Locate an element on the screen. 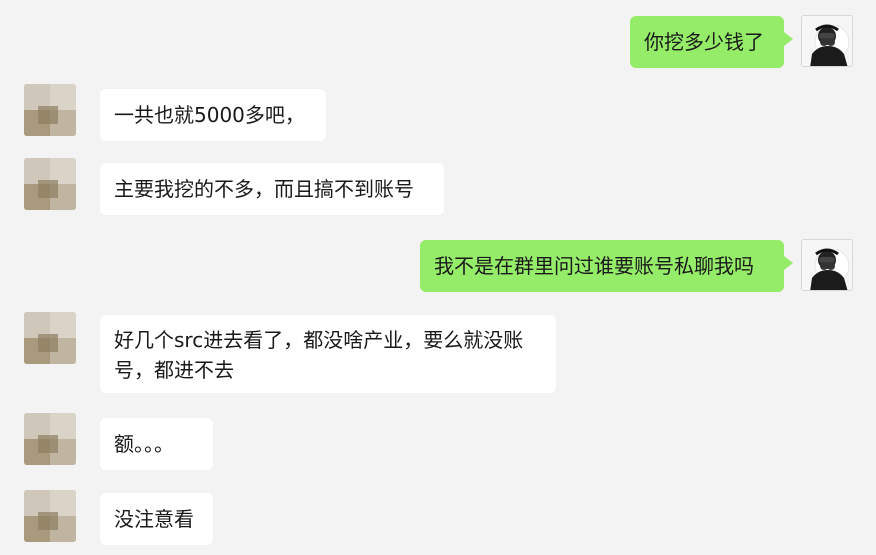  message-bubble-received: 一共也就5000多吧， is located at coordinates (213, 115).